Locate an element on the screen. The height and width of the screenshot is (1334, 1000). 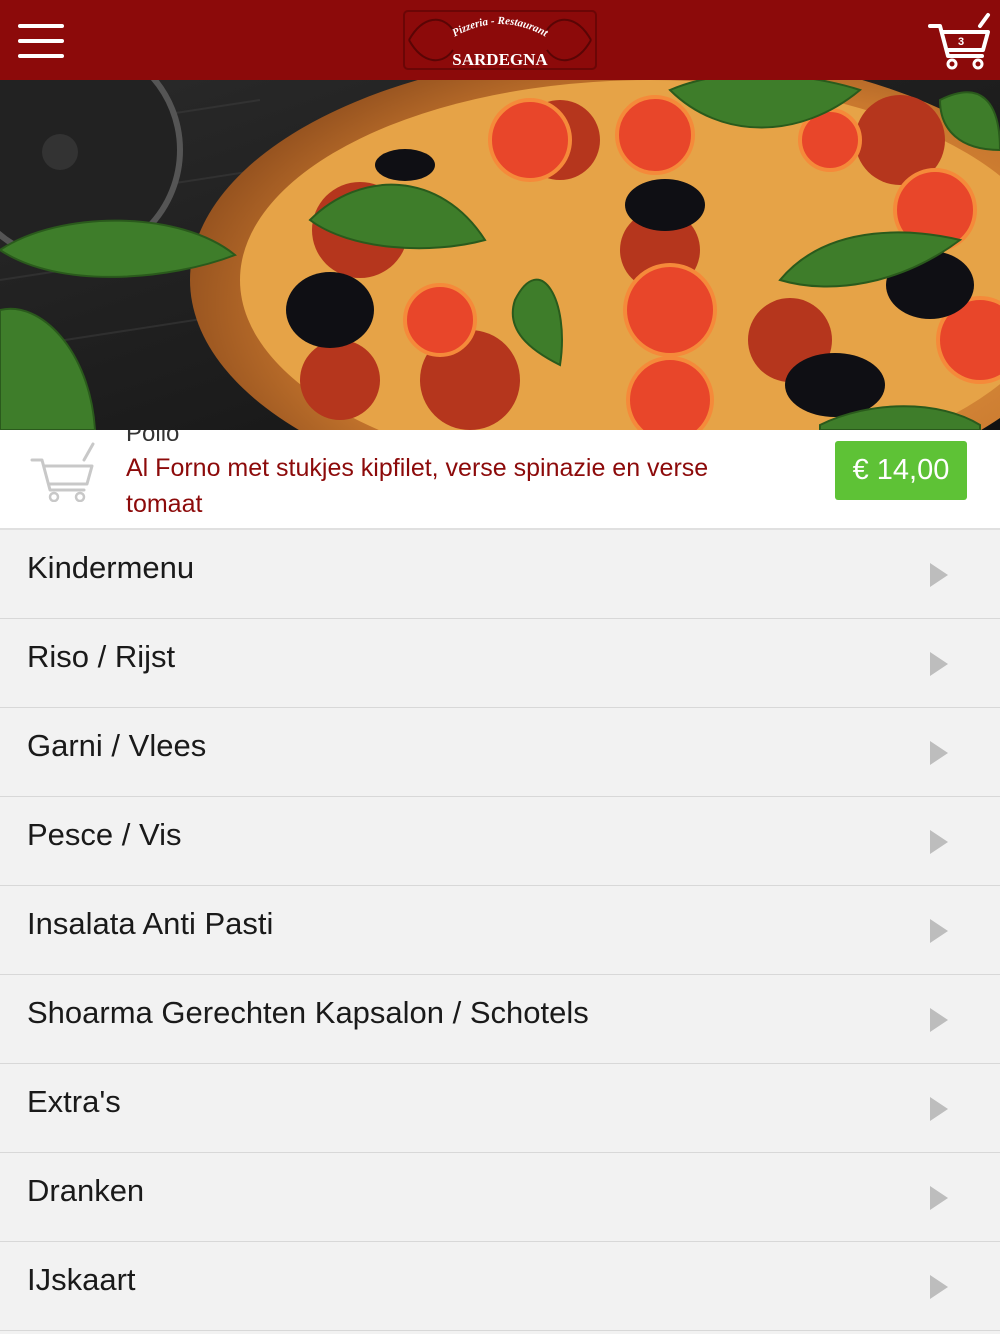
category-label: Kindermenu is located at coordinates (111, 567).